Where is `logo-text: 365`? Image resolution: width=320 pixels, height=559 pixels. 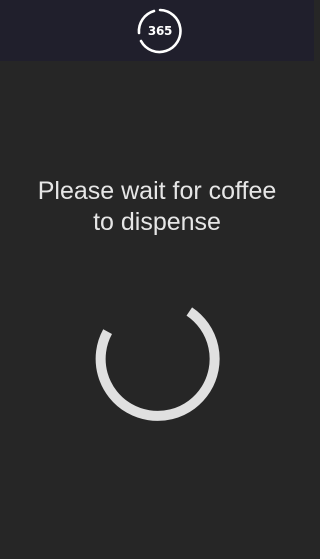
logo-text: 365 is located at coordinates (160, 31).